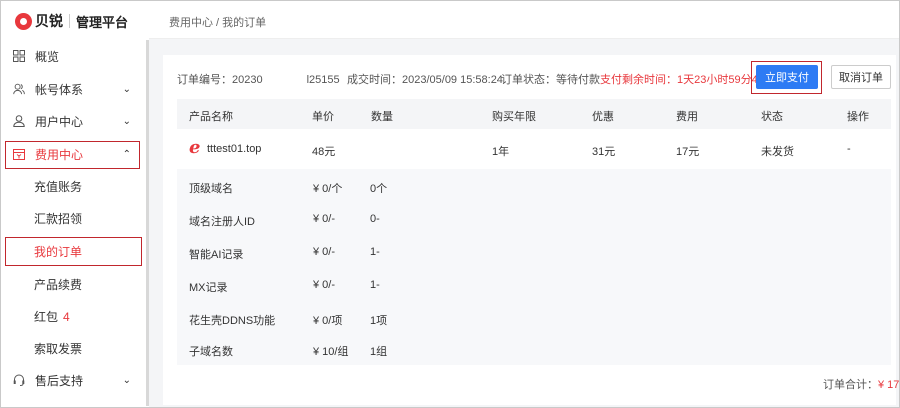 This screenshot has height=408, width=900. Describe the element at coordinates (687, 117) in the screenshot. I see `column-header: 费用` at that location.